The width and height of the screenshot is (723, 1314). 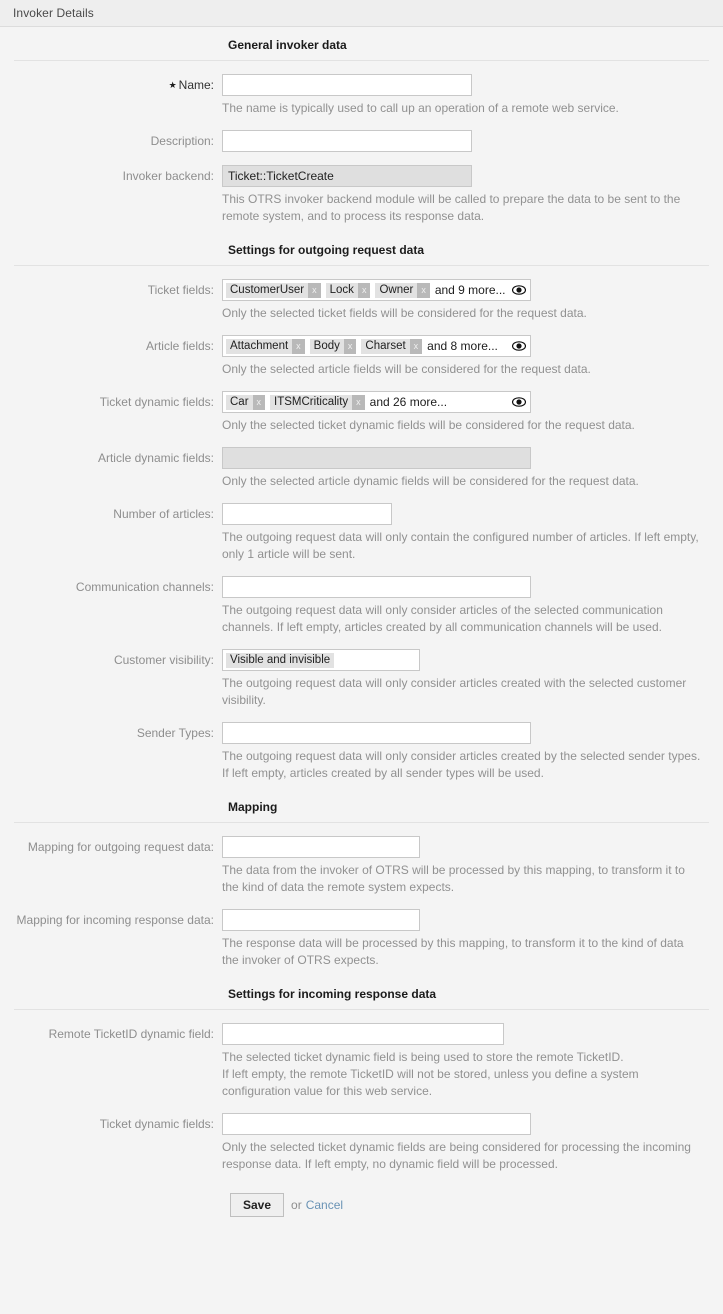 What do you see at coordinates (168, 176) in the screenshot?
I see `label-invoker-backend: Invoker backend:` at bounding box center [168, 176].